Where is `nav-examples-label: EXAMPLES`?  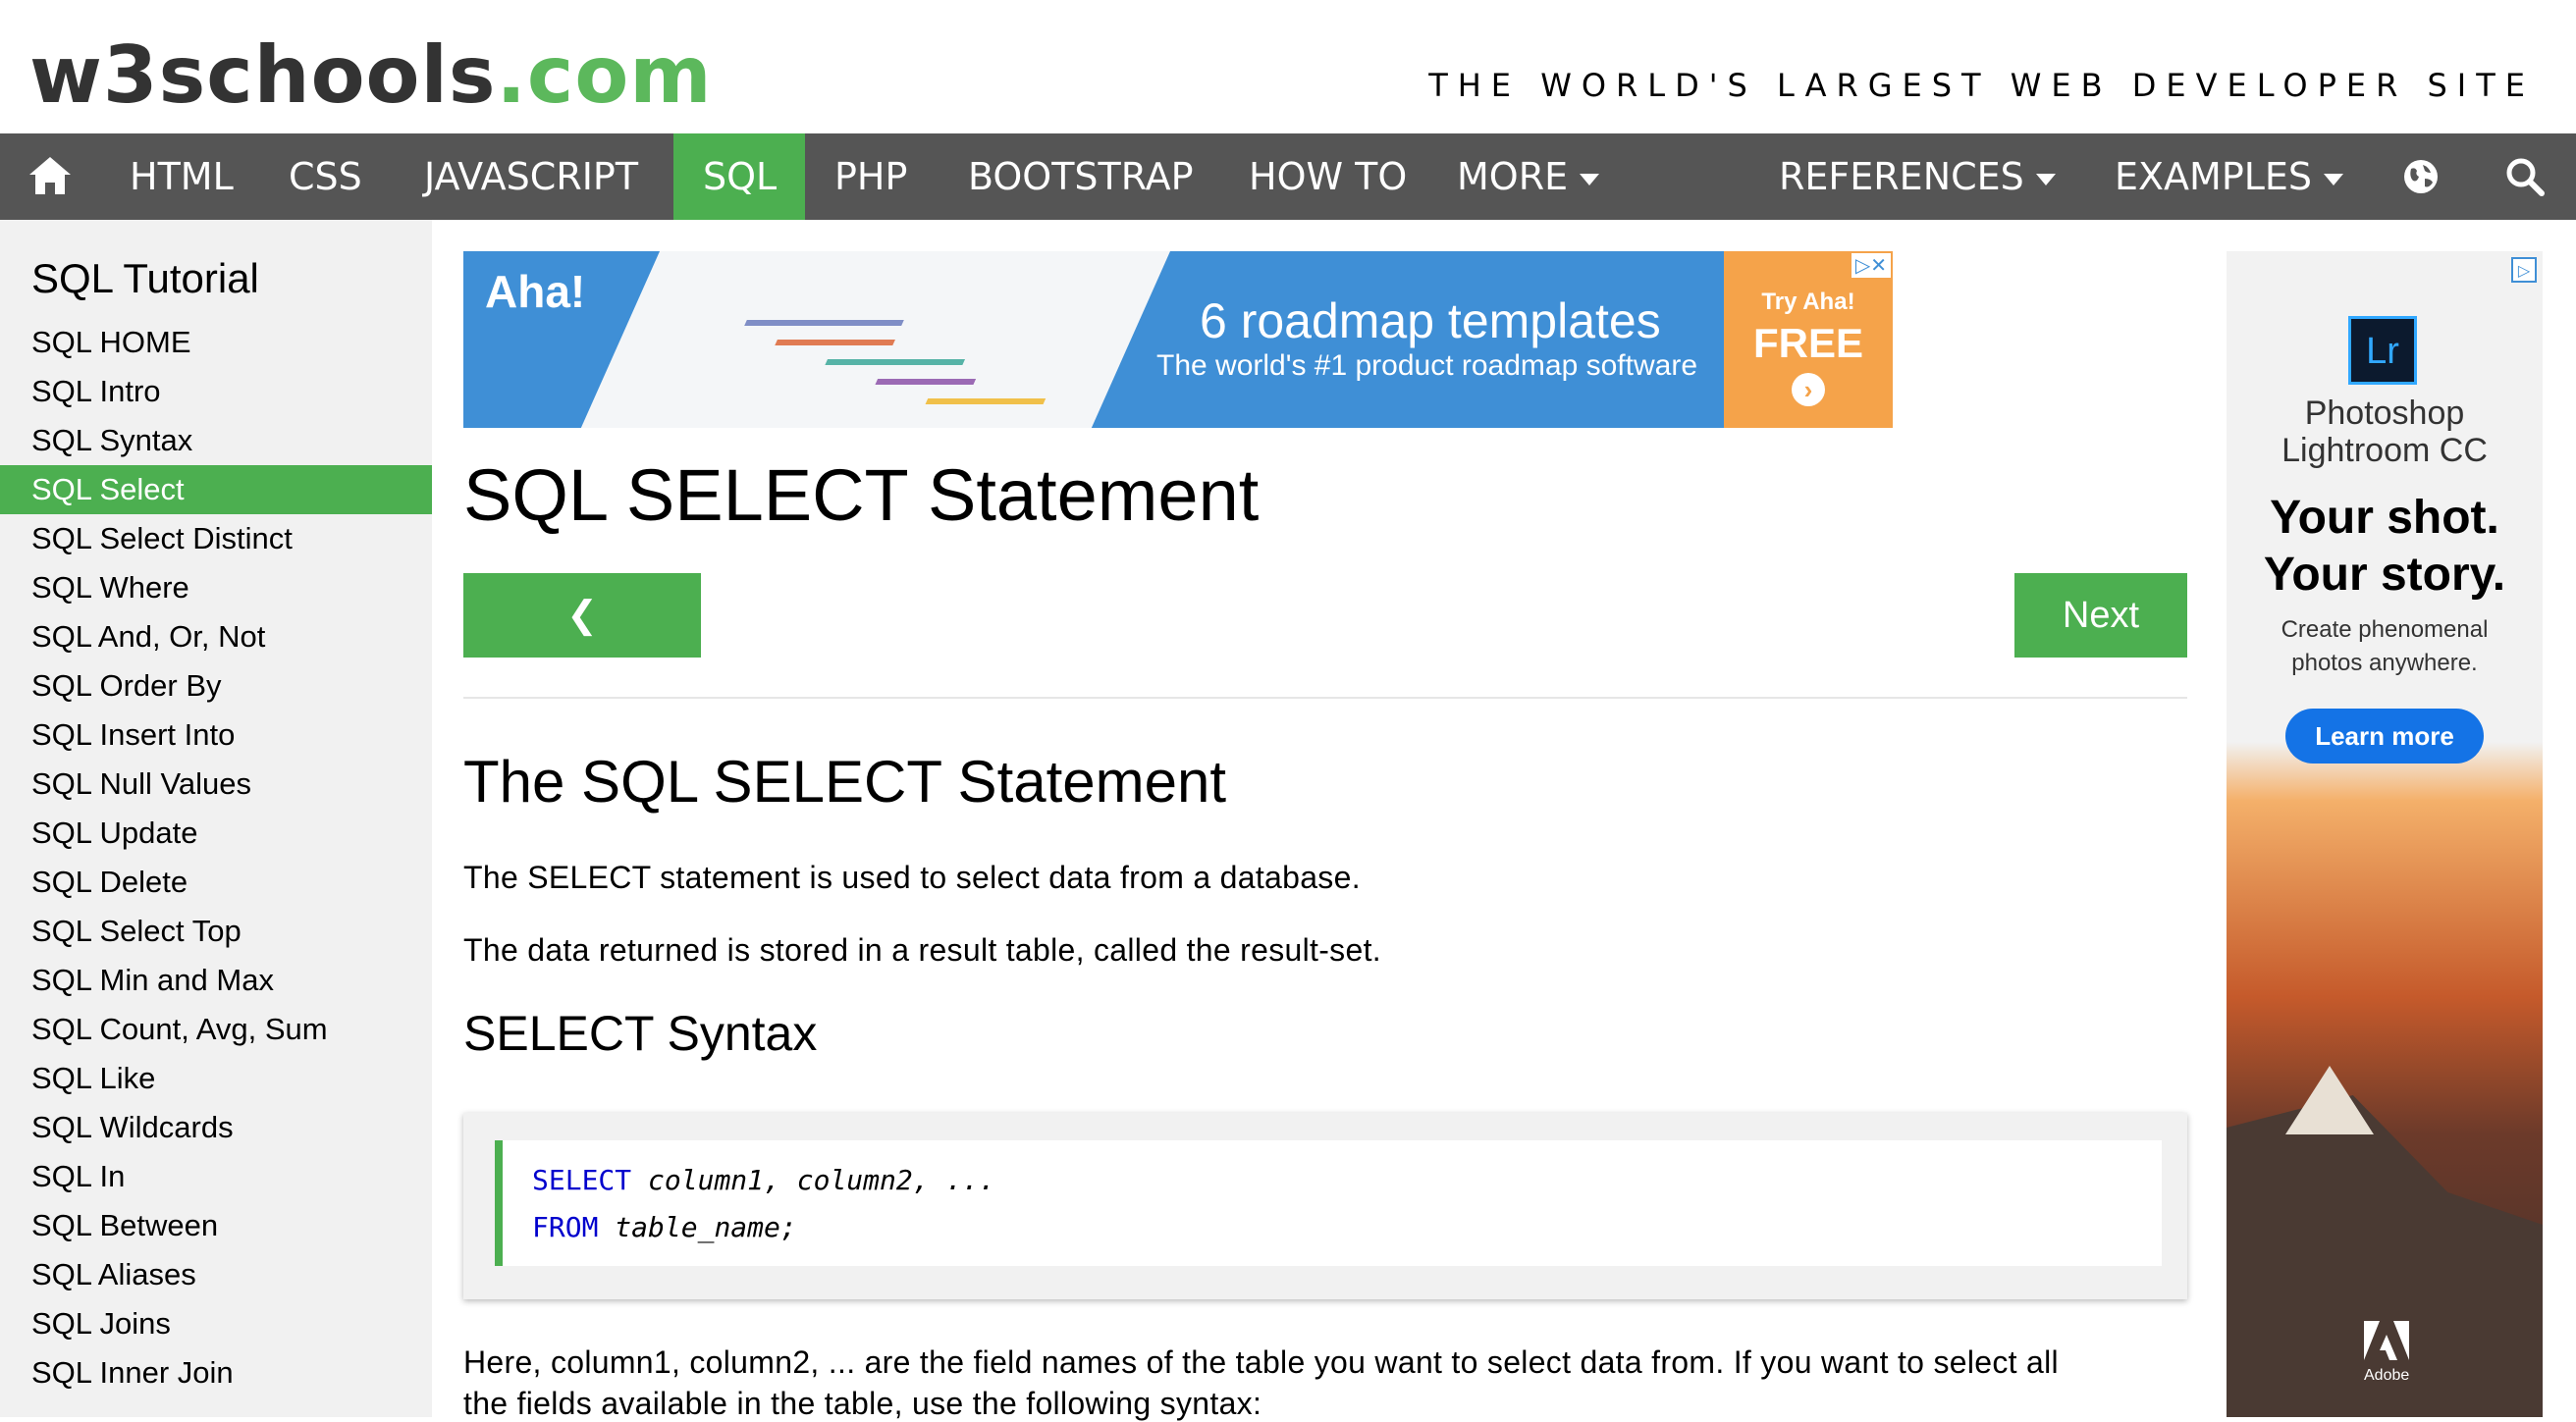 nav-examples-label: EXAMPLES is located at coordinates (2214, 176).